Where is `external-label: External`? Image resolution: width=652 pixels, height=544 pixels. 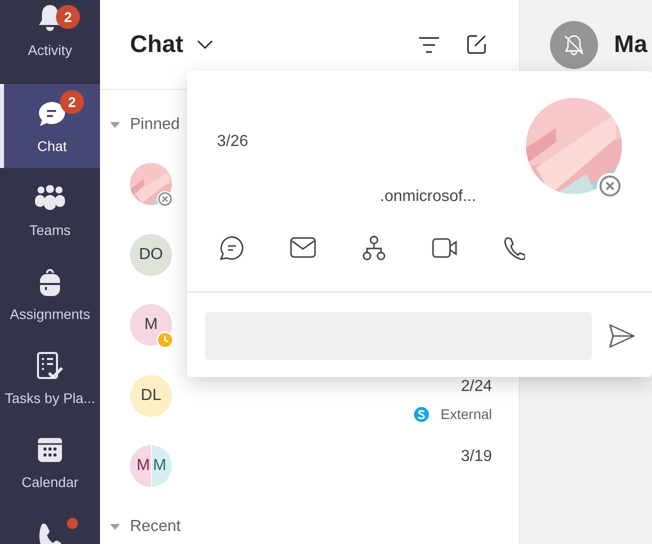
external-label: External is located at coordinates (466, 414).